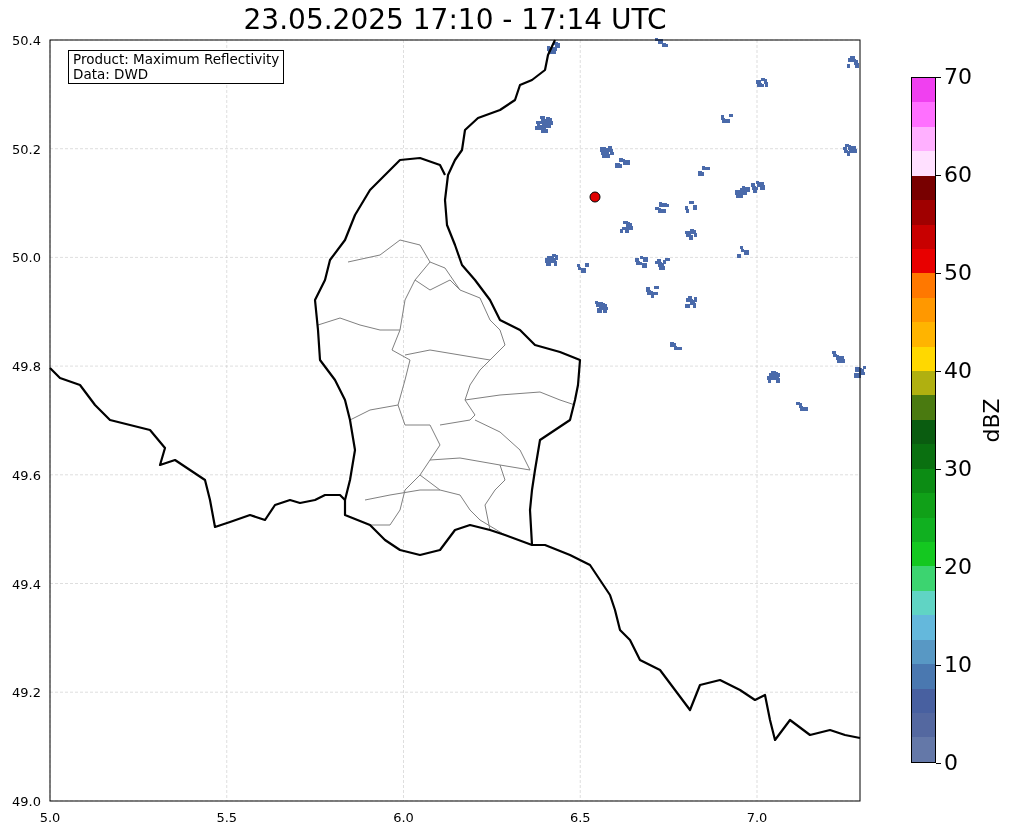 This screenshot has width=1023, height=834. Describe the element at coordinates (951, 763) in the screenshot. I see `colorbar-tick-label: 0` at that location.